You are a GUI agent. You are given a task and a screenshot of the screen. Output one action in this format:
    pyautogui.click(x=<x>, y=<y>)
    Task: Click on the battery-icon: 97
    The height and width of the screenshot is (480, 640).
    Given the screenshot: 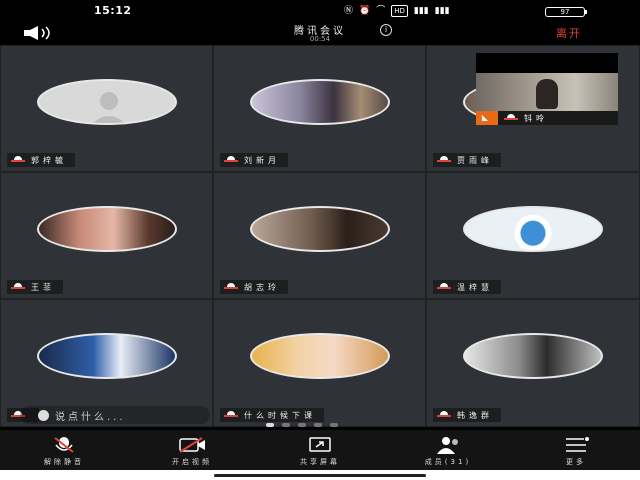 What is the action you would take?
    pyautogui.click(x=566, y=12)
    